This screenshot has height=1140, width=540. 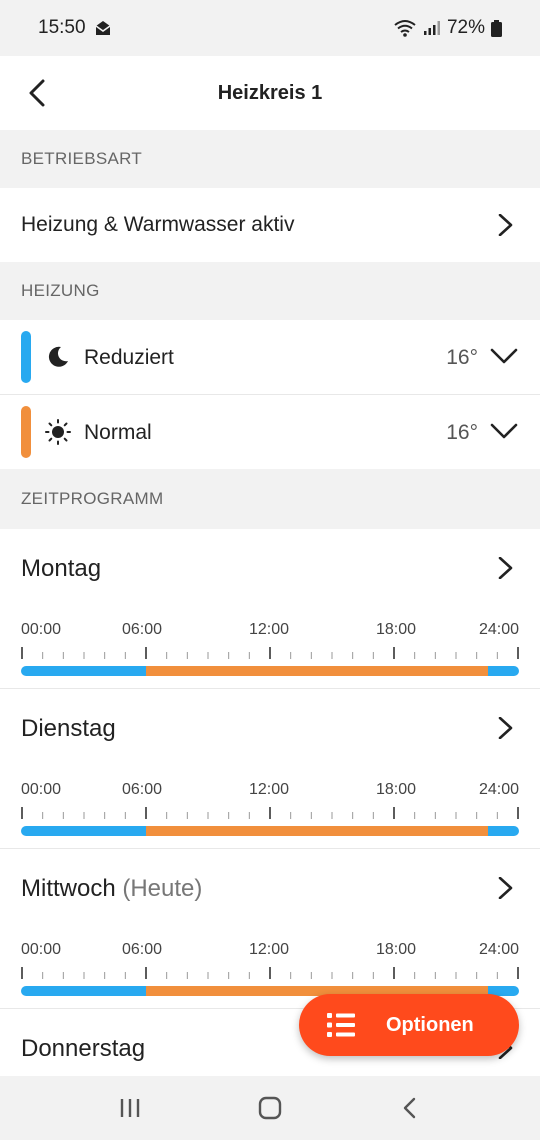 What do you see at coordinates (405, 28) in the screenshot?
I see `wifi-icon` at bounding box center [405, 28].